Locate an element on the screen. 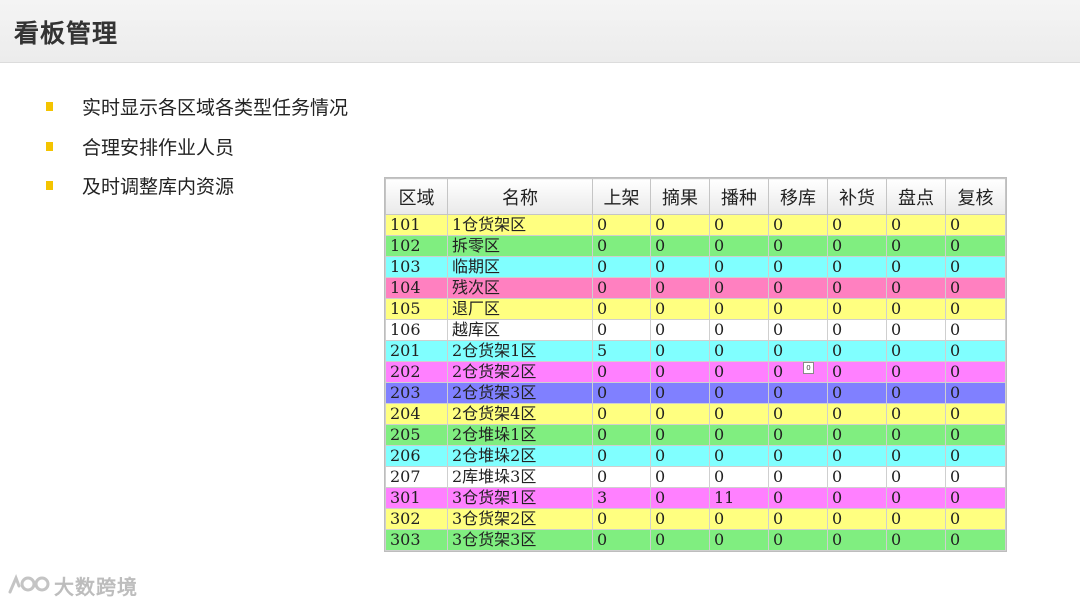 The height and width of the screenshot is (608, 1080). table-row: 301 3仓货架1区 3 0 11 0 0 0 0 is located at coordinates (695, 498).